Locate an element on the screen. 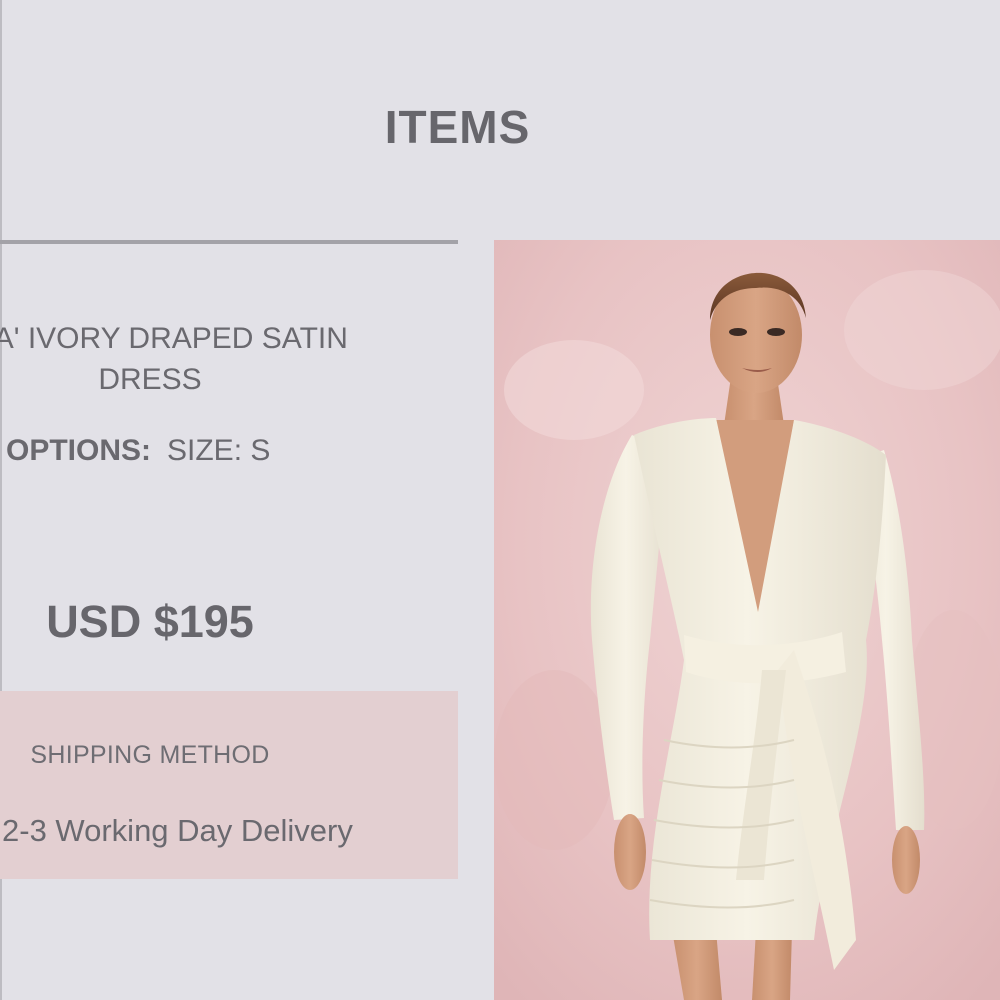  options-value: SIZE: S is located at coordinates (219, 450).